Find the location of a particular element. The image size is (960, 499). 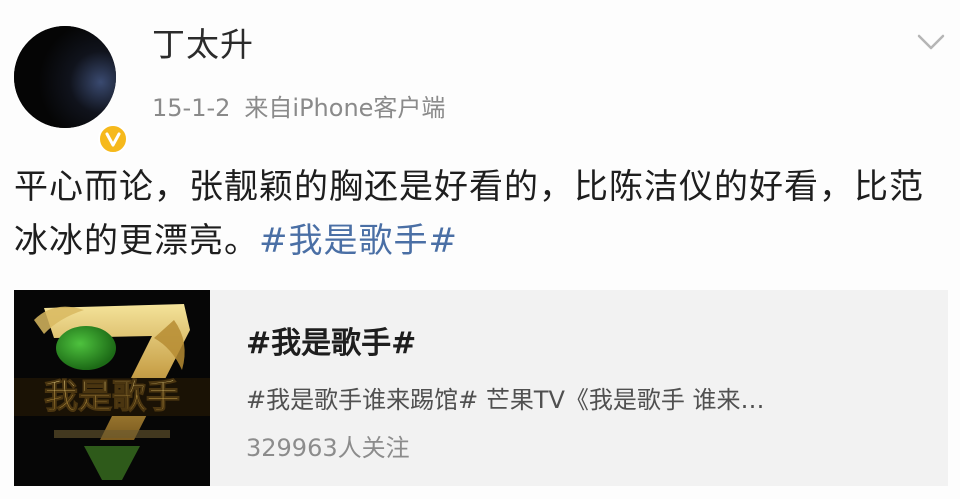

chevron-down-icon is located at coordinates (931, 42).